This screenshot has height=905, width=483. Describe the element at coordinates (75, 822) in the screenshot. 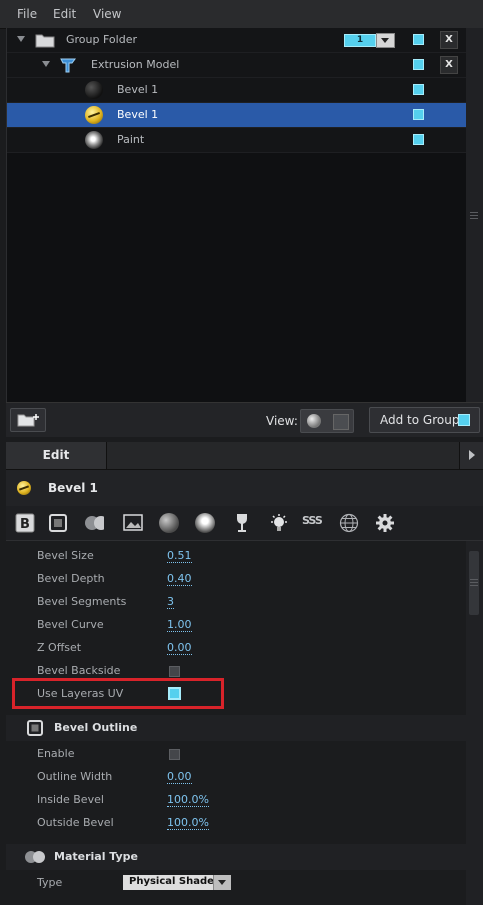

I see `prop-label: Outside Bevel` at that location.